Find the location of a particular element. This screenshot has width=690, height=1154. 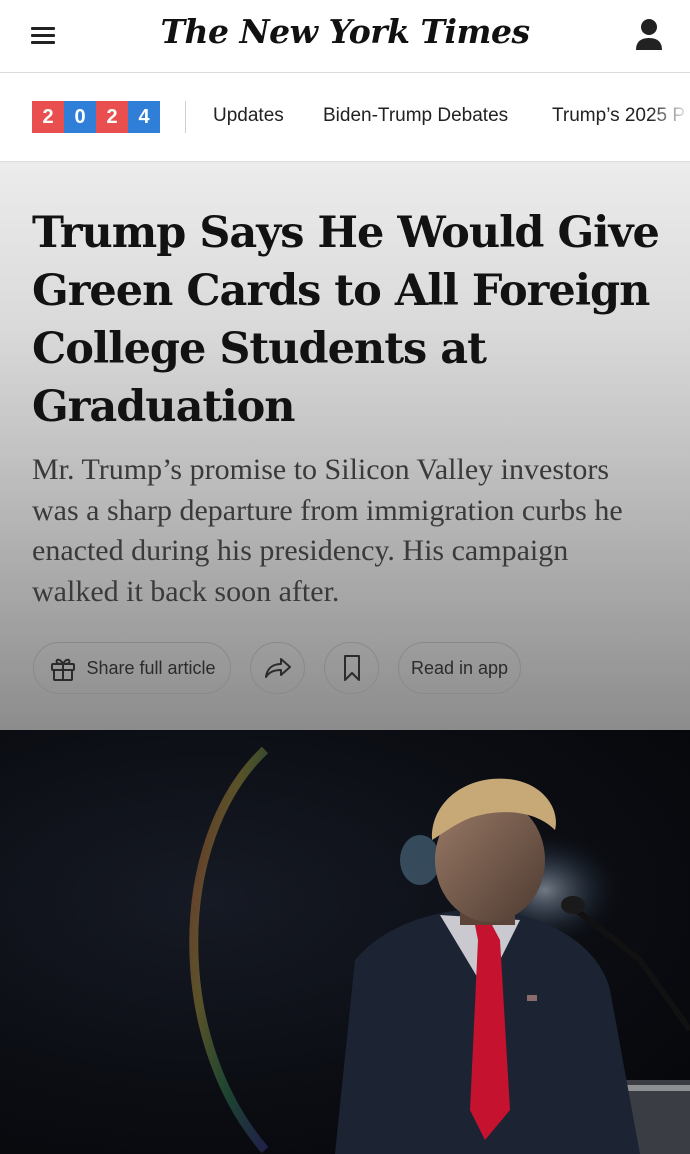

read-in-app-button: Read in app is located at coordinates (459, 668).